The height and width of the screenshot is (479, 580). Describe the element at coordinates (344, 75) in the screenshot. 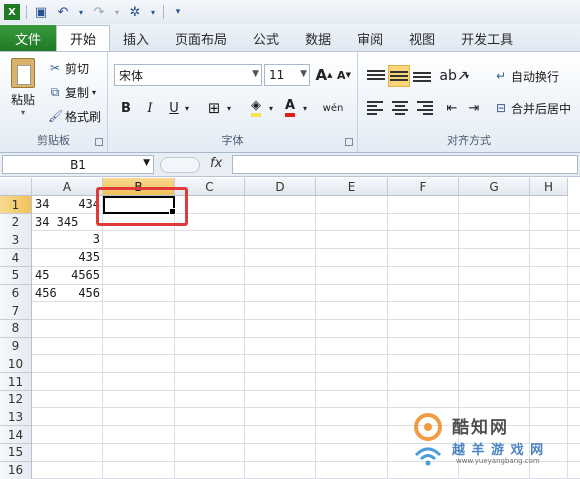

I see `shrink-font-button: A ▼` at that location.